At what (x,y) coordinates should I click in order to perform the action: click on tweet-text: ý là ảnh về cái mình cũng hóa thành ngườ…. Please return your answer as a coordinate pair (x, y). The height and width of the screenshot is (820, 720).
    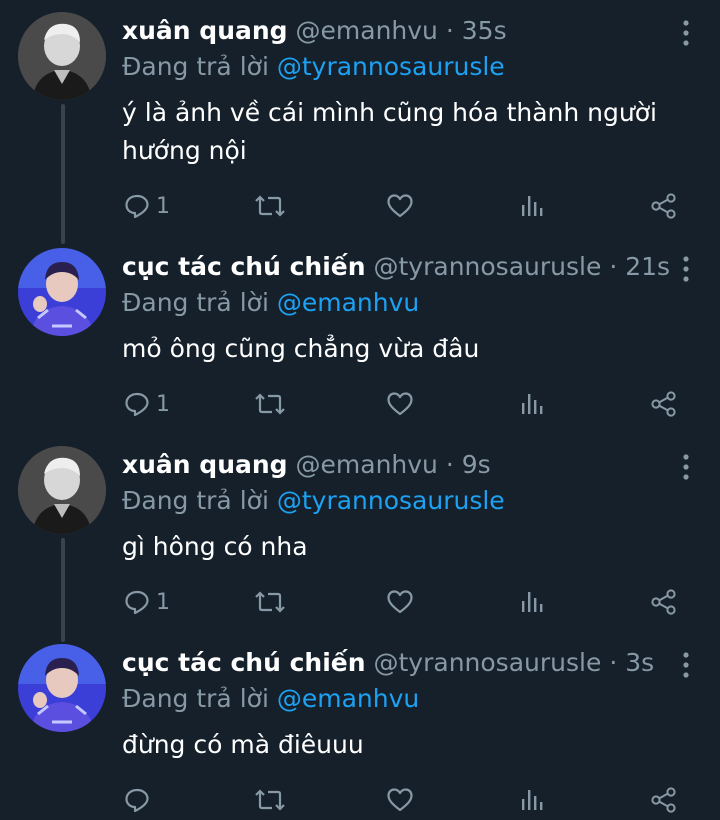
    Looking at the image, I should click on (389, 131).